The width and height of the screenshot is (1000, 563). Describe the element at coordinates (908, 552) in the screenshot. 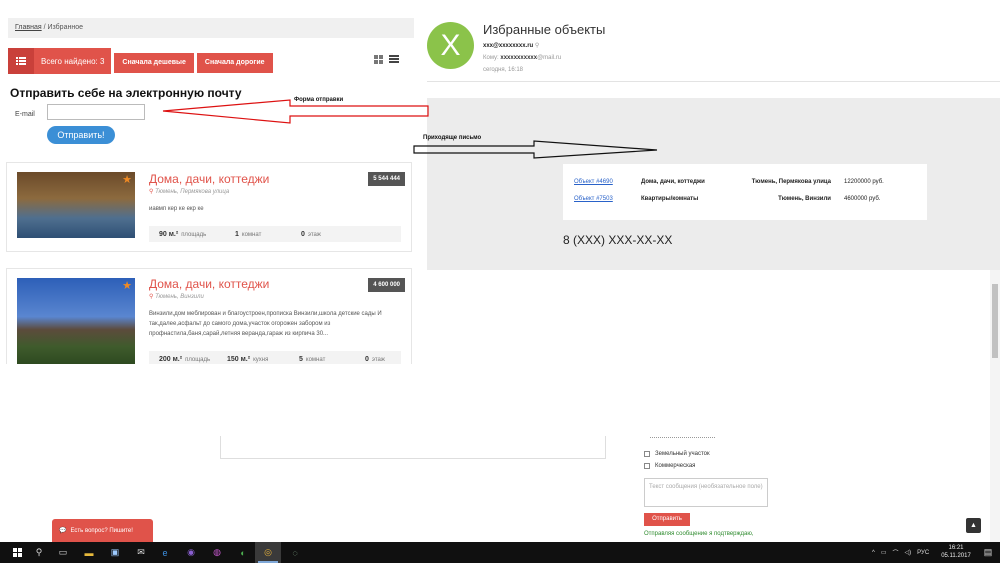

I see `volume-icon: ◁)` at that location.